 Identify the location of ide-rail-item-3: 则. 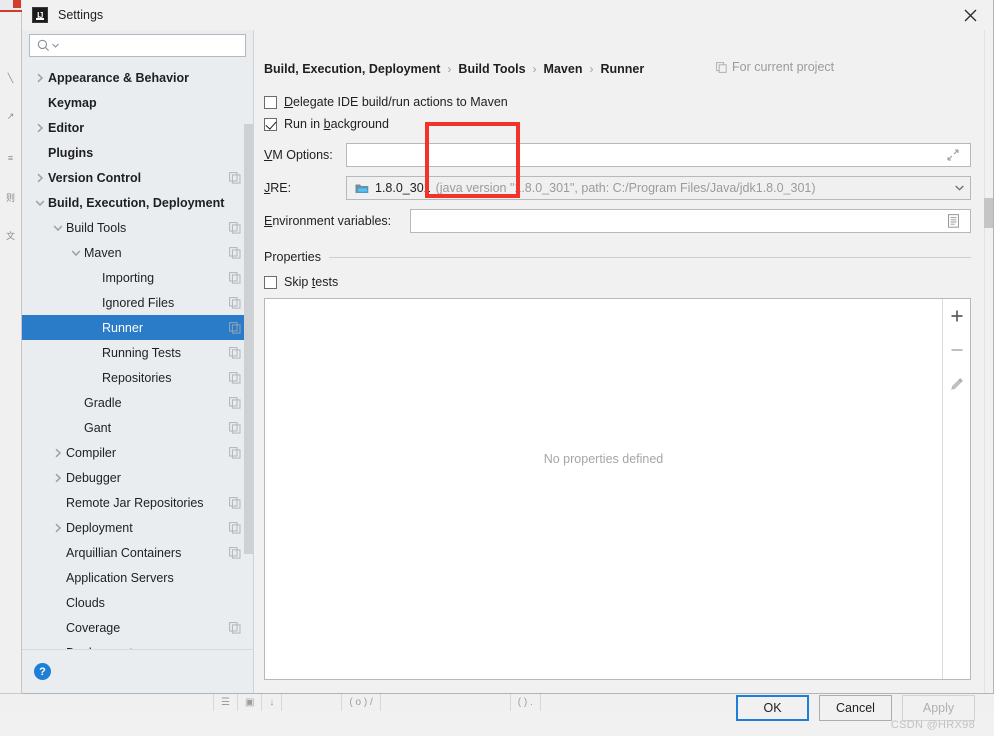
(10, 198).